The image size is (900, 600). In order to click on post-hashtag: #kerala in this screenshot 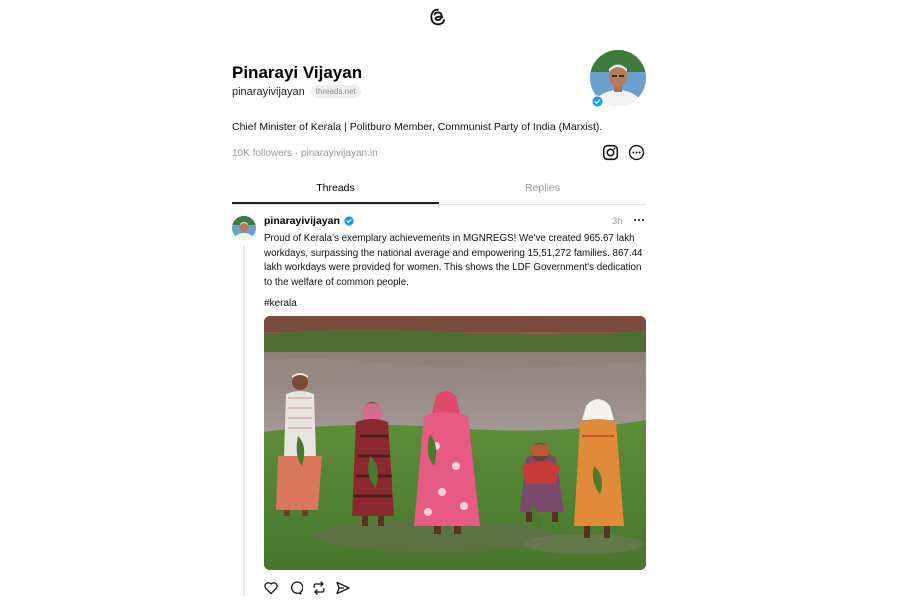, I will do `click(280, 303)`.